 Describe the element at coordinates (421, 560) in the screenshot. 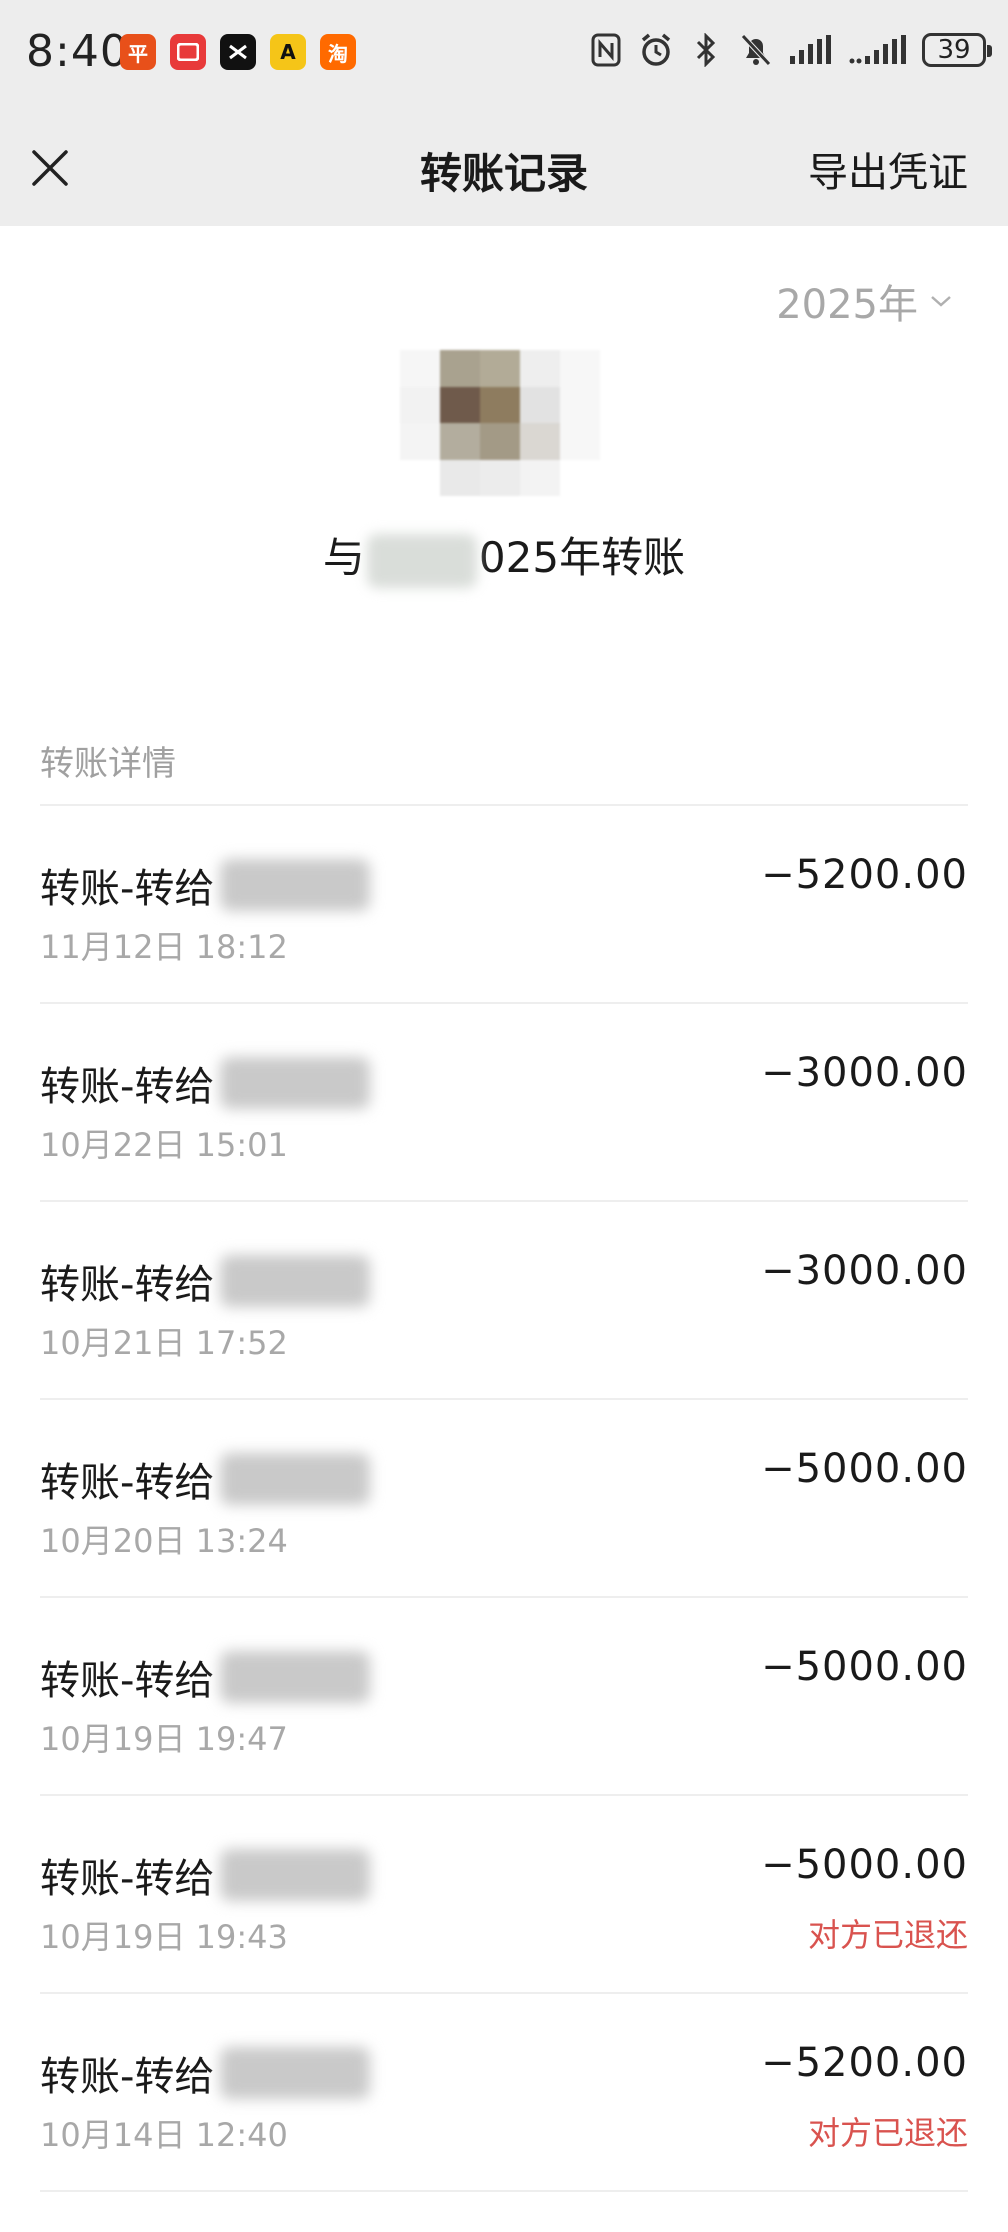

I see `redacted-contact-name` at that location.